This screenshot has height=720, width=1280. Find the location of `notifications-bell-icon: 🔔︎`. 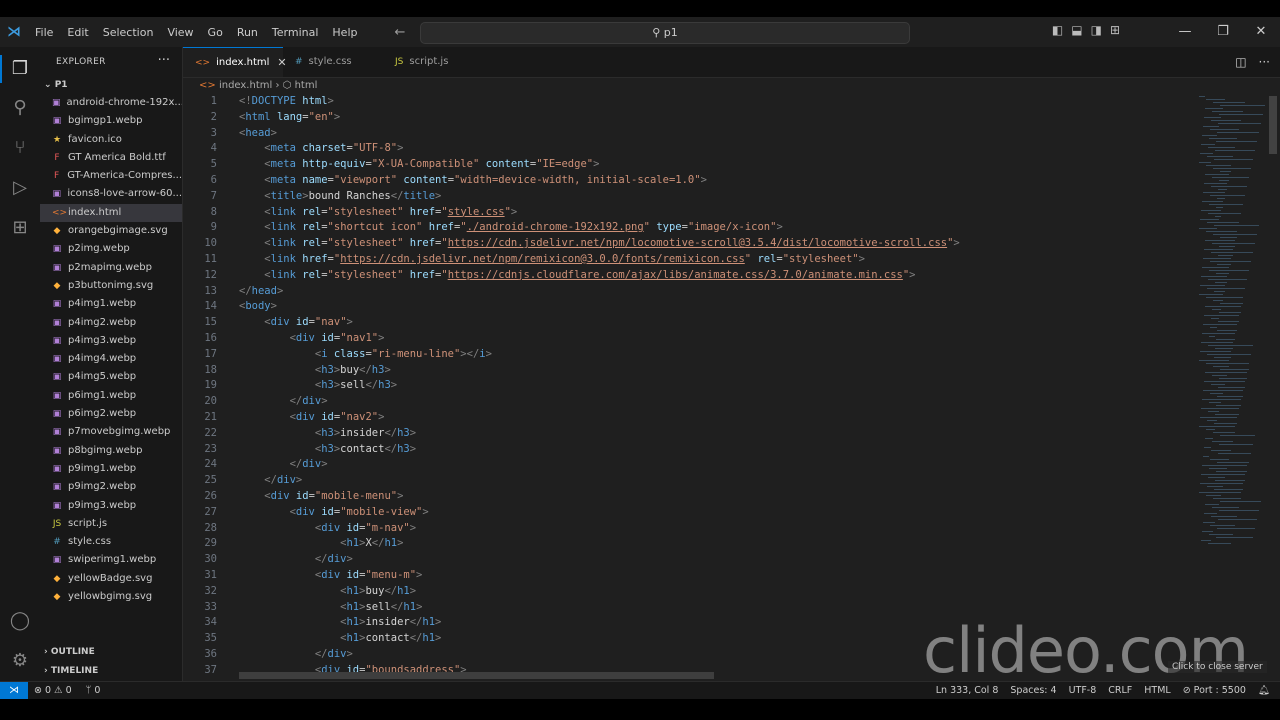

notifications-bell-icon: 🔔︎ is located at coordinates (1264, 690).